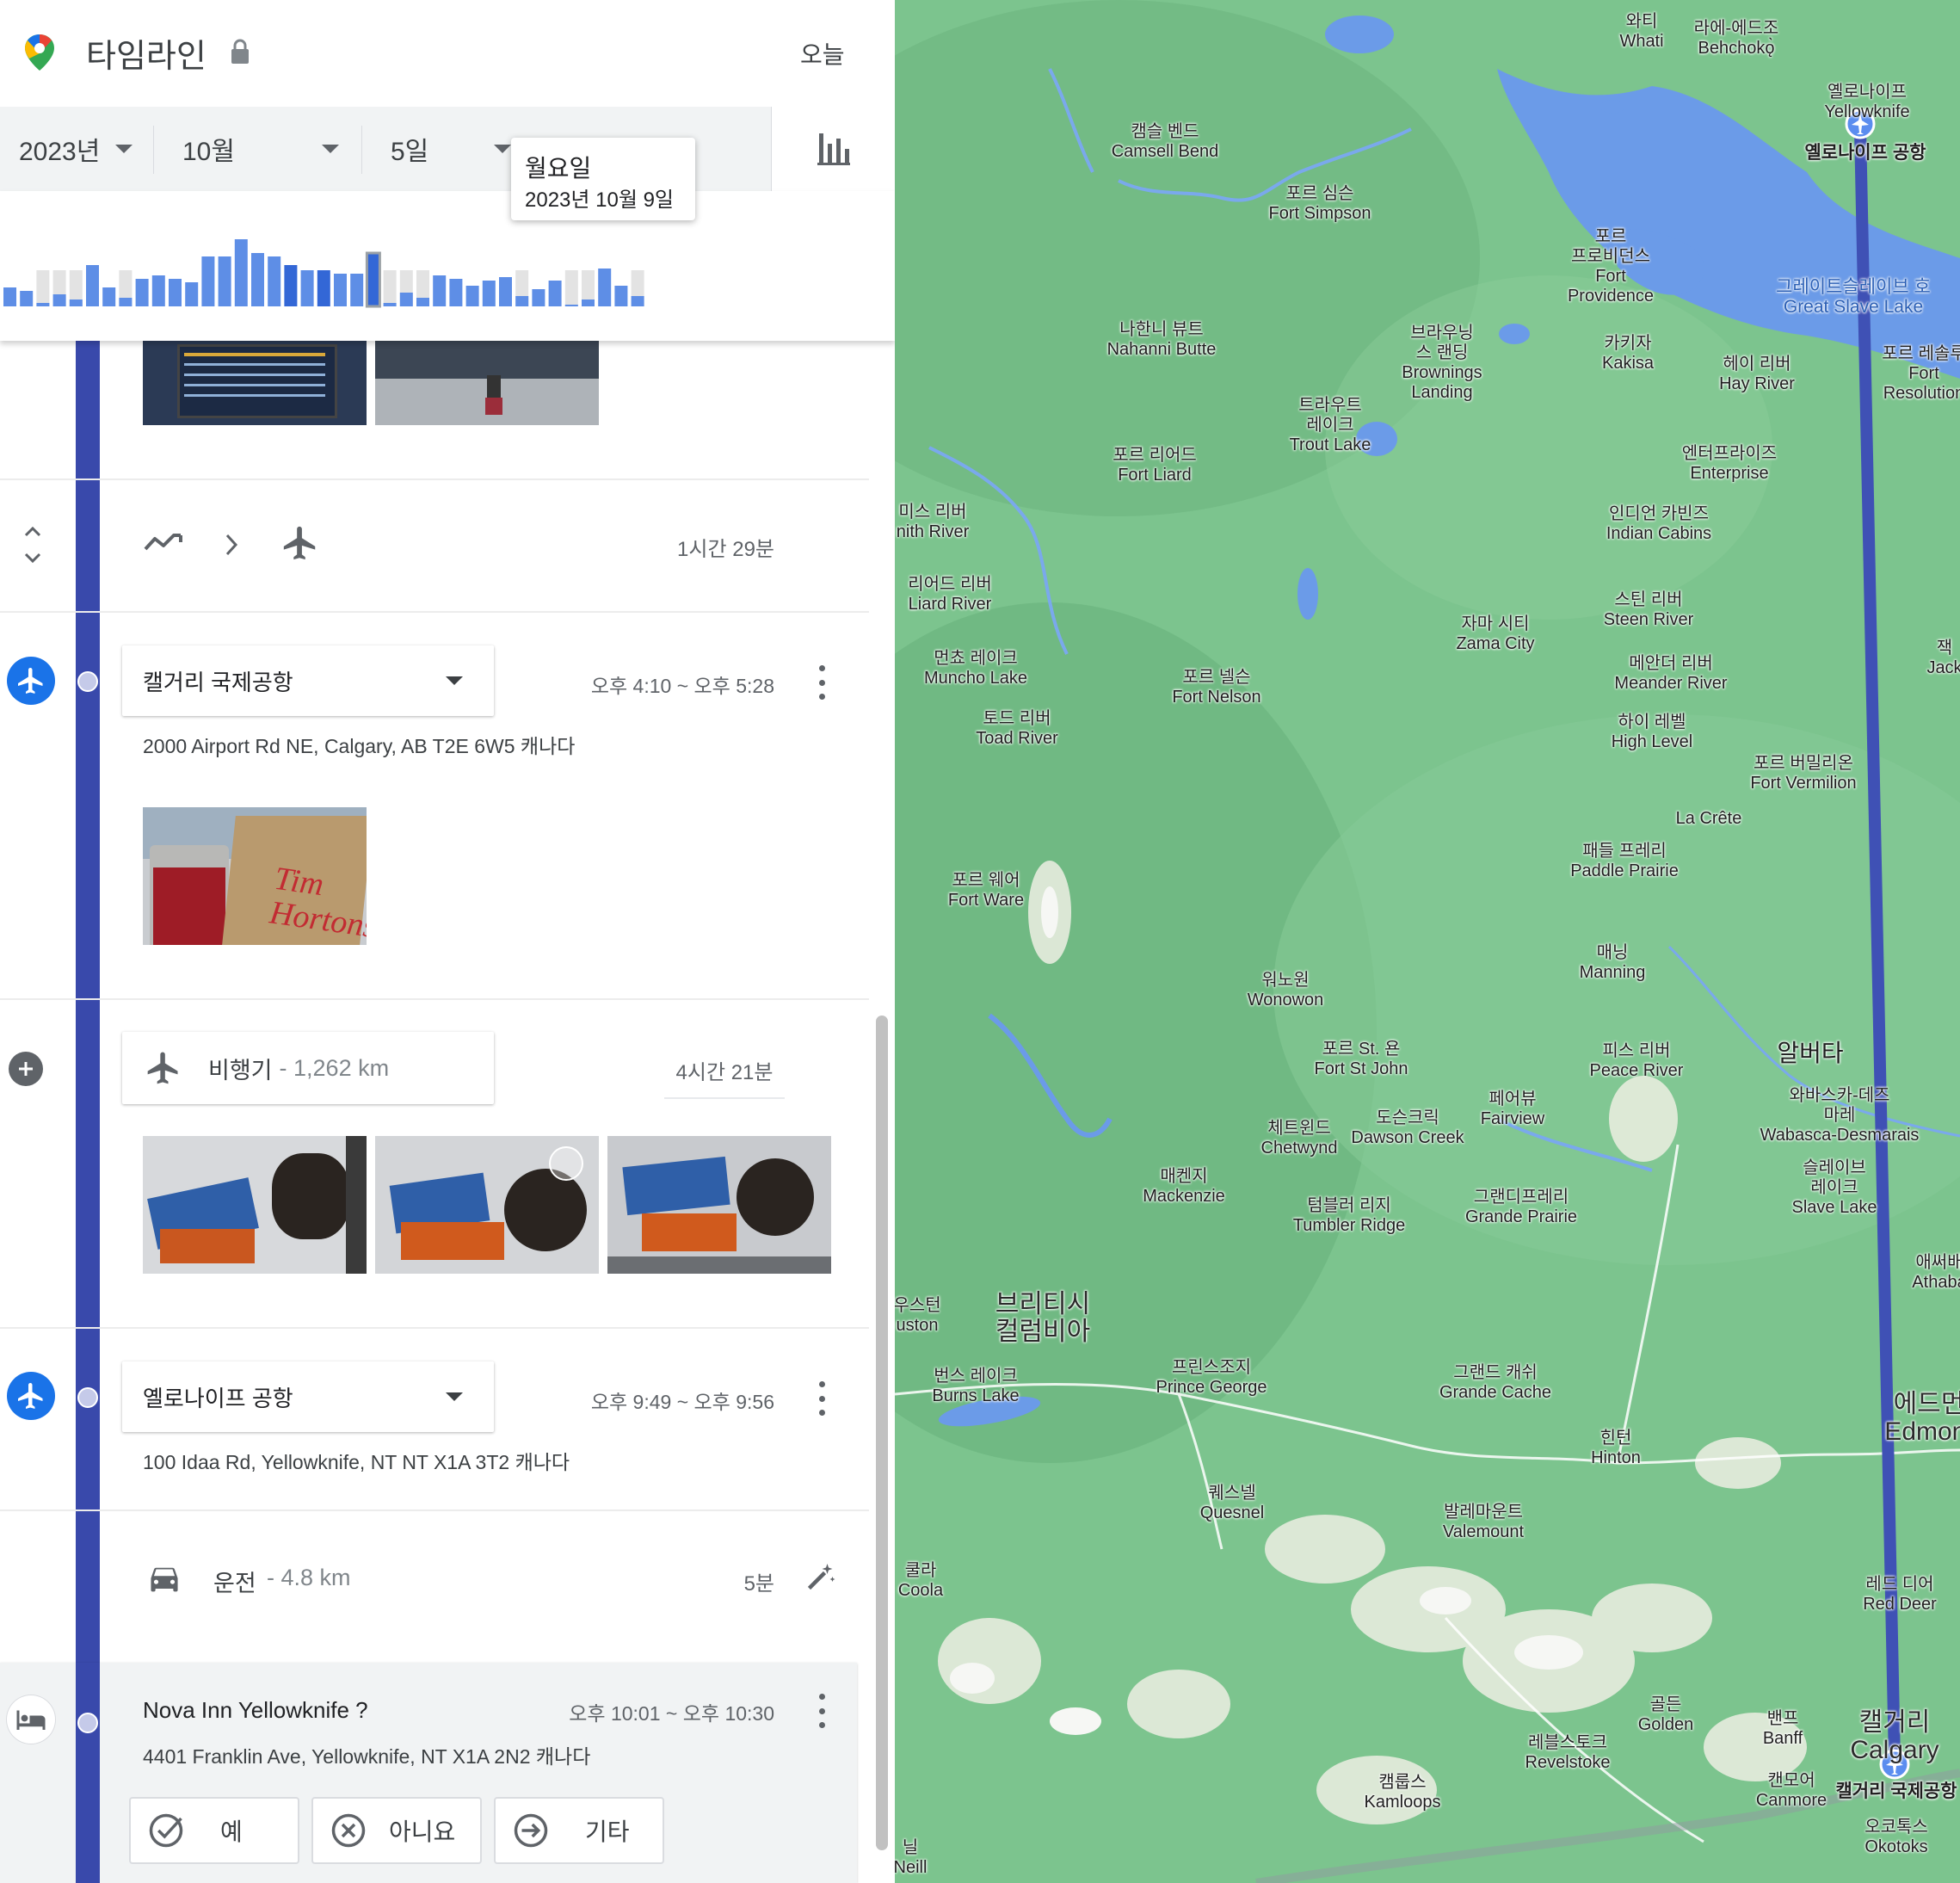 Image resolution: width=1960 pixels, height=1883 pixels. Describe the element at coordinates (975, 1386) in the screenshot. I see `map-label-burns-lake: 번스 레이크 Burns Lake` at that location.